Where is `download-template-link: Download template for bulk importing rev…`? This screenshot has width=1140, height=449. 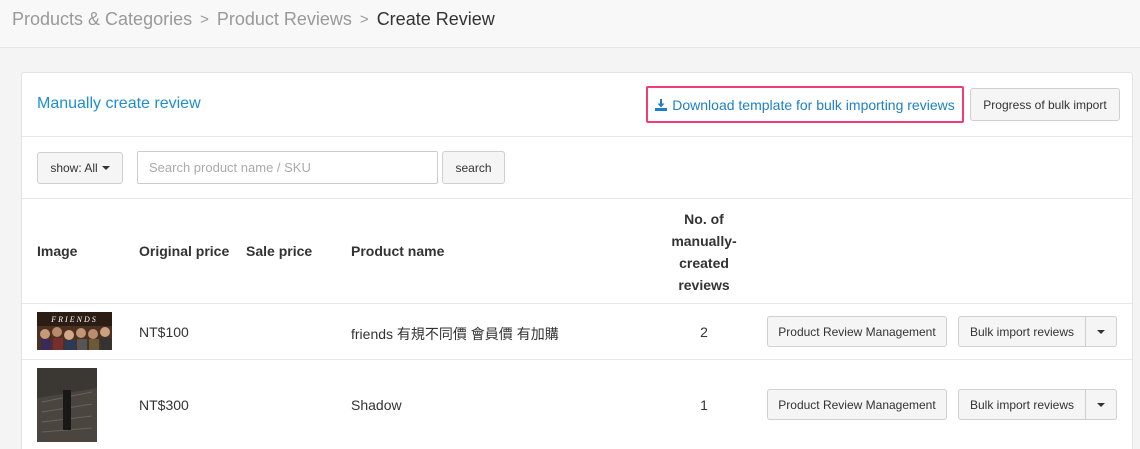 download-template-link: Download template for bulk importing rev… is located at coordinates (805, 104).